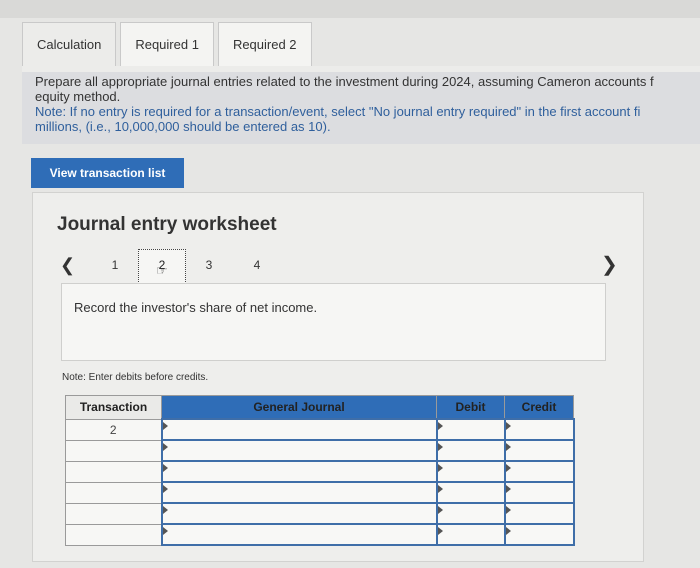 Image resolution: width=700 pixels, height=568 pixels. I want to click on page-3: 3, so click(209, 265).